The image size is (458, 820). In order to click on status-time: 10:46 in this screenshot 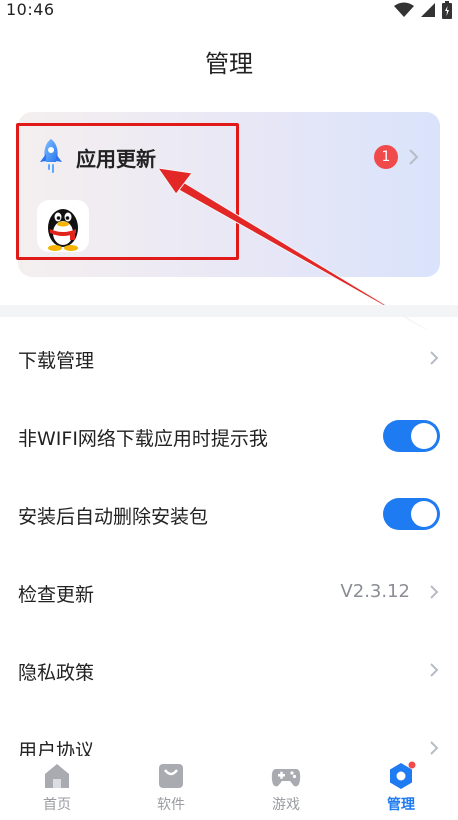, I will do `click(30, 9)`.